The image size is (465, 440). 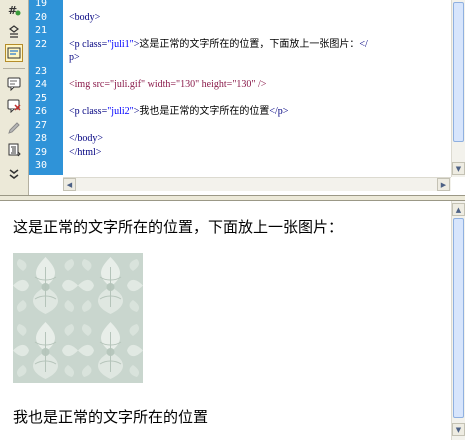 What do you see at coordinates (14, 174) in the screenshot?
I see `expand-icon` at bounding box center [14, 174].